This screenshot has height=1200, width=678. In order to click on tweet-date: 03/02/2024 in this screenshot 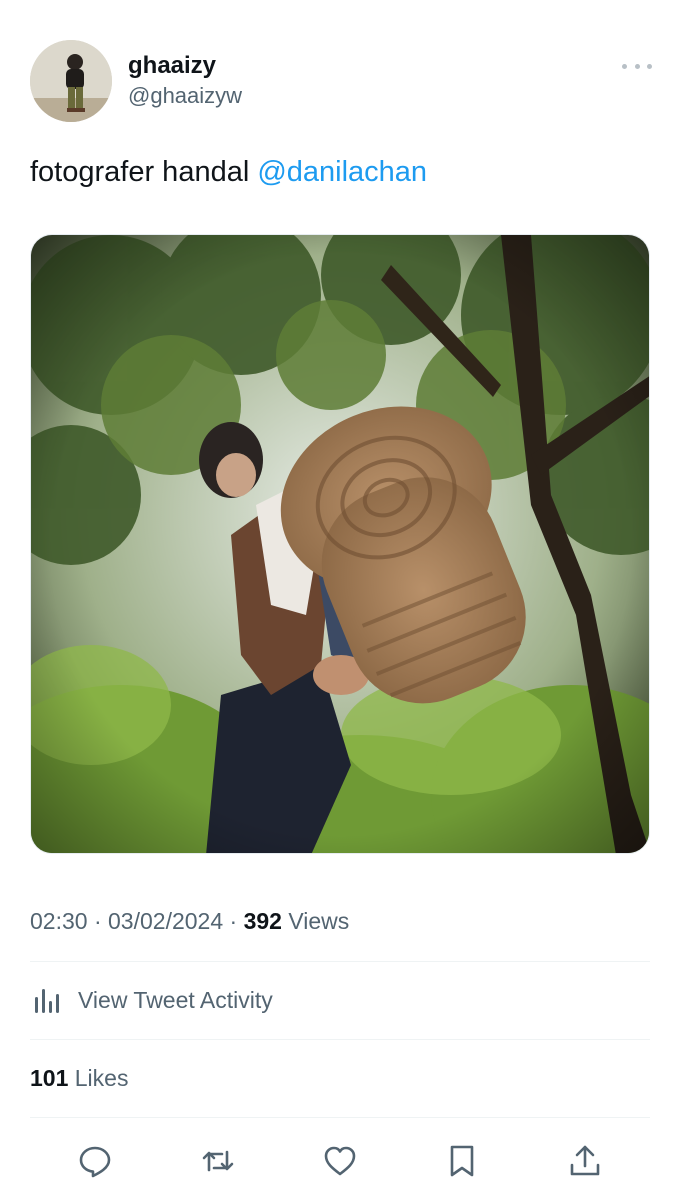, I will do `click(166, 921)`.